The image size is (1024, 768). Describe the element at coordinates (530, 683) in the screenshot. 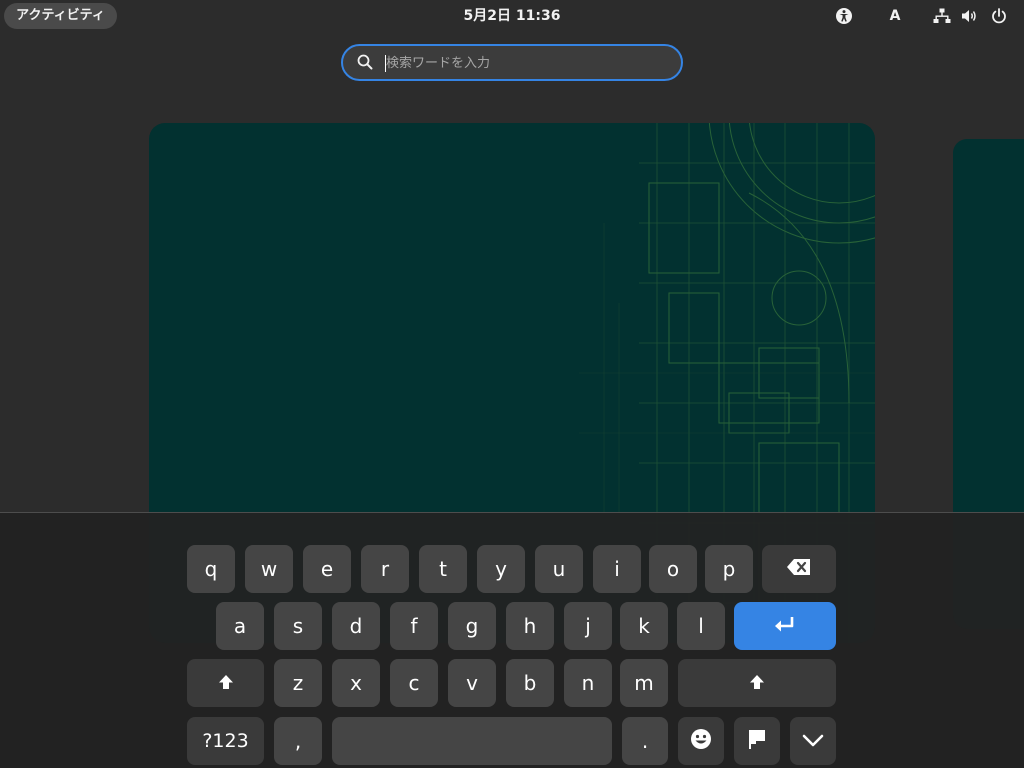

I see `key-b: b` at that location.